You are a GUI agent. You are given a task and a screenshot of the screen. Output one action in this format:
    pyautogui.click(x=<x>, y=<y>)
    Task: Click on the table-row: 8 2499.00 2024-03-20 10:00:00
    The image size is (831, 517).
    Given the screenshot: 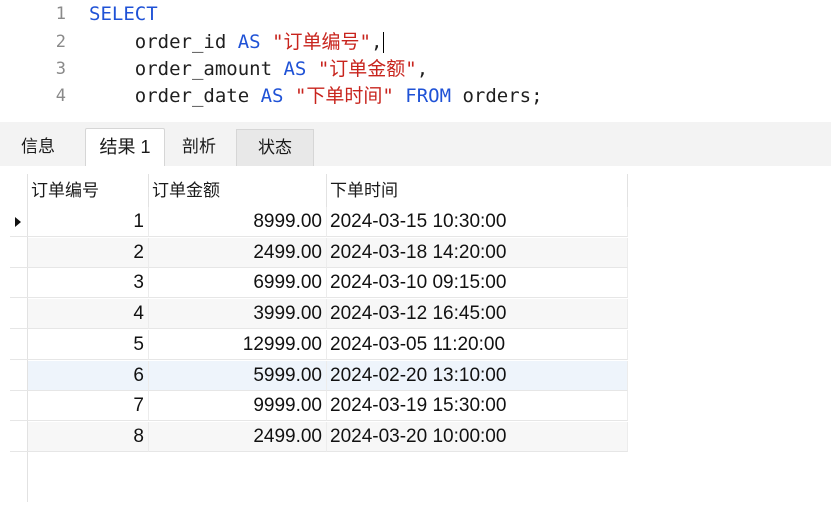 What is the action you would take?
    pyautogui.click(x=314, y=437)
    